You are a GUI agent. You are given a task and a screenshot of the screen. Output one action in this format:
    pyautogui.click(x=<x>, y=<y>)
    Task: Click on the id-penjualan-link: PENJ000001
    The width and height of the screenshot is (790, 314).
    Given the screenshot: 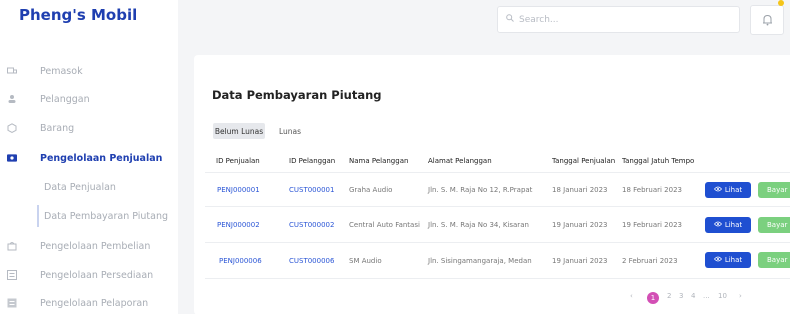 What is the action you would take?
    pyautogui.click(x=238, y=190)
    